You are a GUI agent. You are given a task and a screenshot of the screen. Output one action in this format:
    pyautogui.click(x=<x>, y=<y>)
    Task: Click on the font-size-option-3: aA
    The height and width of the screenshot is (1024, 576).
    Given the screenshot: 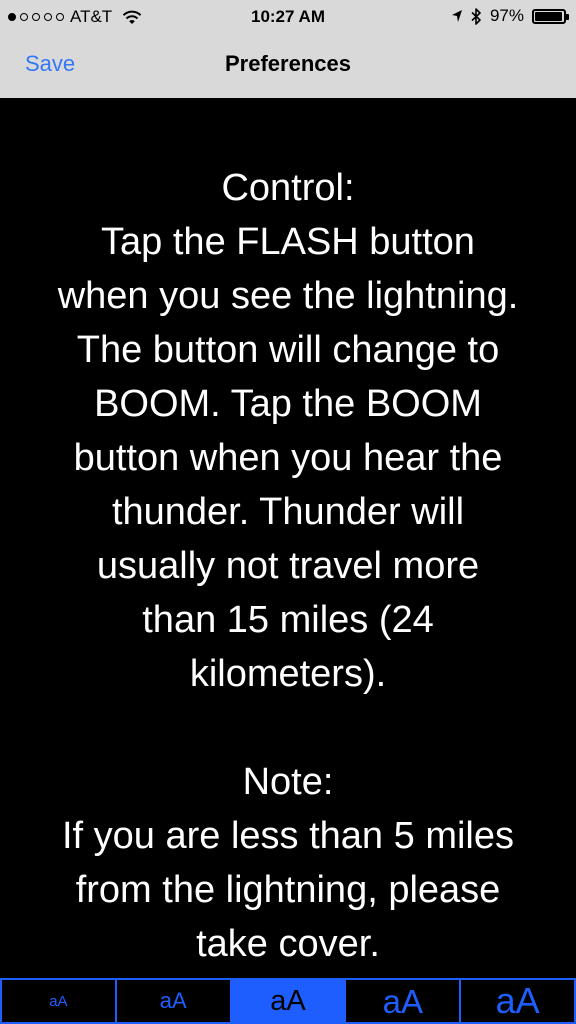 What is the action you would take?
    pyautogui.click(x=289, y=1001)
    